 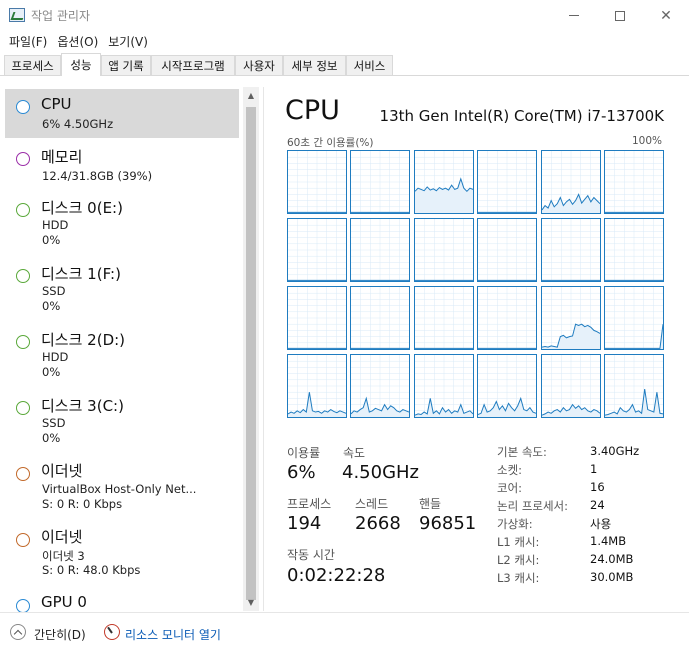 What do you see at coordinates (126, 65) in the screenshot?
I see `tab-app-history: 앱 기록` at bounding box center [126, 65].